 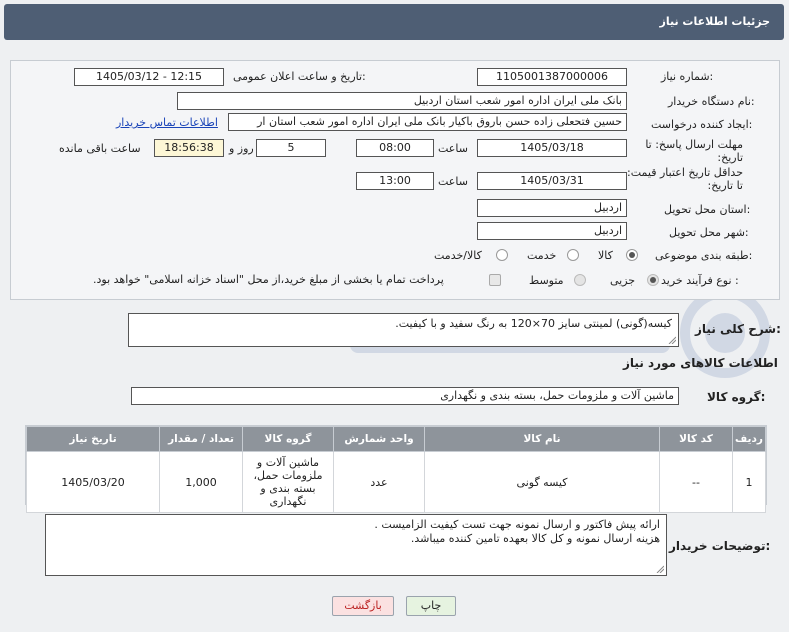 I want to click on col-item-name: نام کالا, so click(x=542, y=439).